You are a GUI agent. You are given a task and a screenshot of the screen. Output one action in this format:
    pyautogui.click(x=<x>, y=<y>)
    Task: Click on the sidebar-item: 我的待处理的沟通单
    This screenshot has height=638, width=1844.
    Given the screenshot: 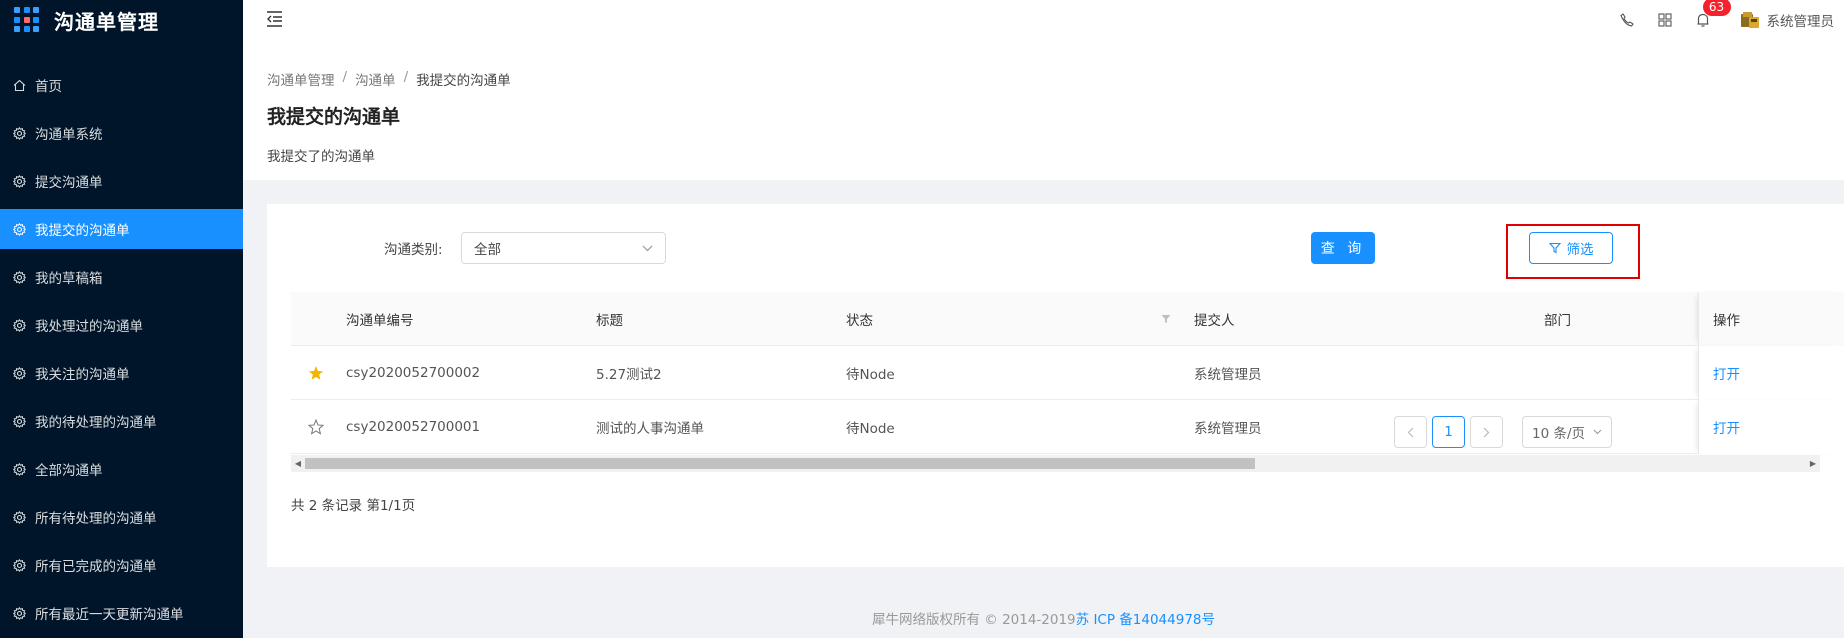 What is the action you would take?
    pyautogui.click(x=121, y=421)
    